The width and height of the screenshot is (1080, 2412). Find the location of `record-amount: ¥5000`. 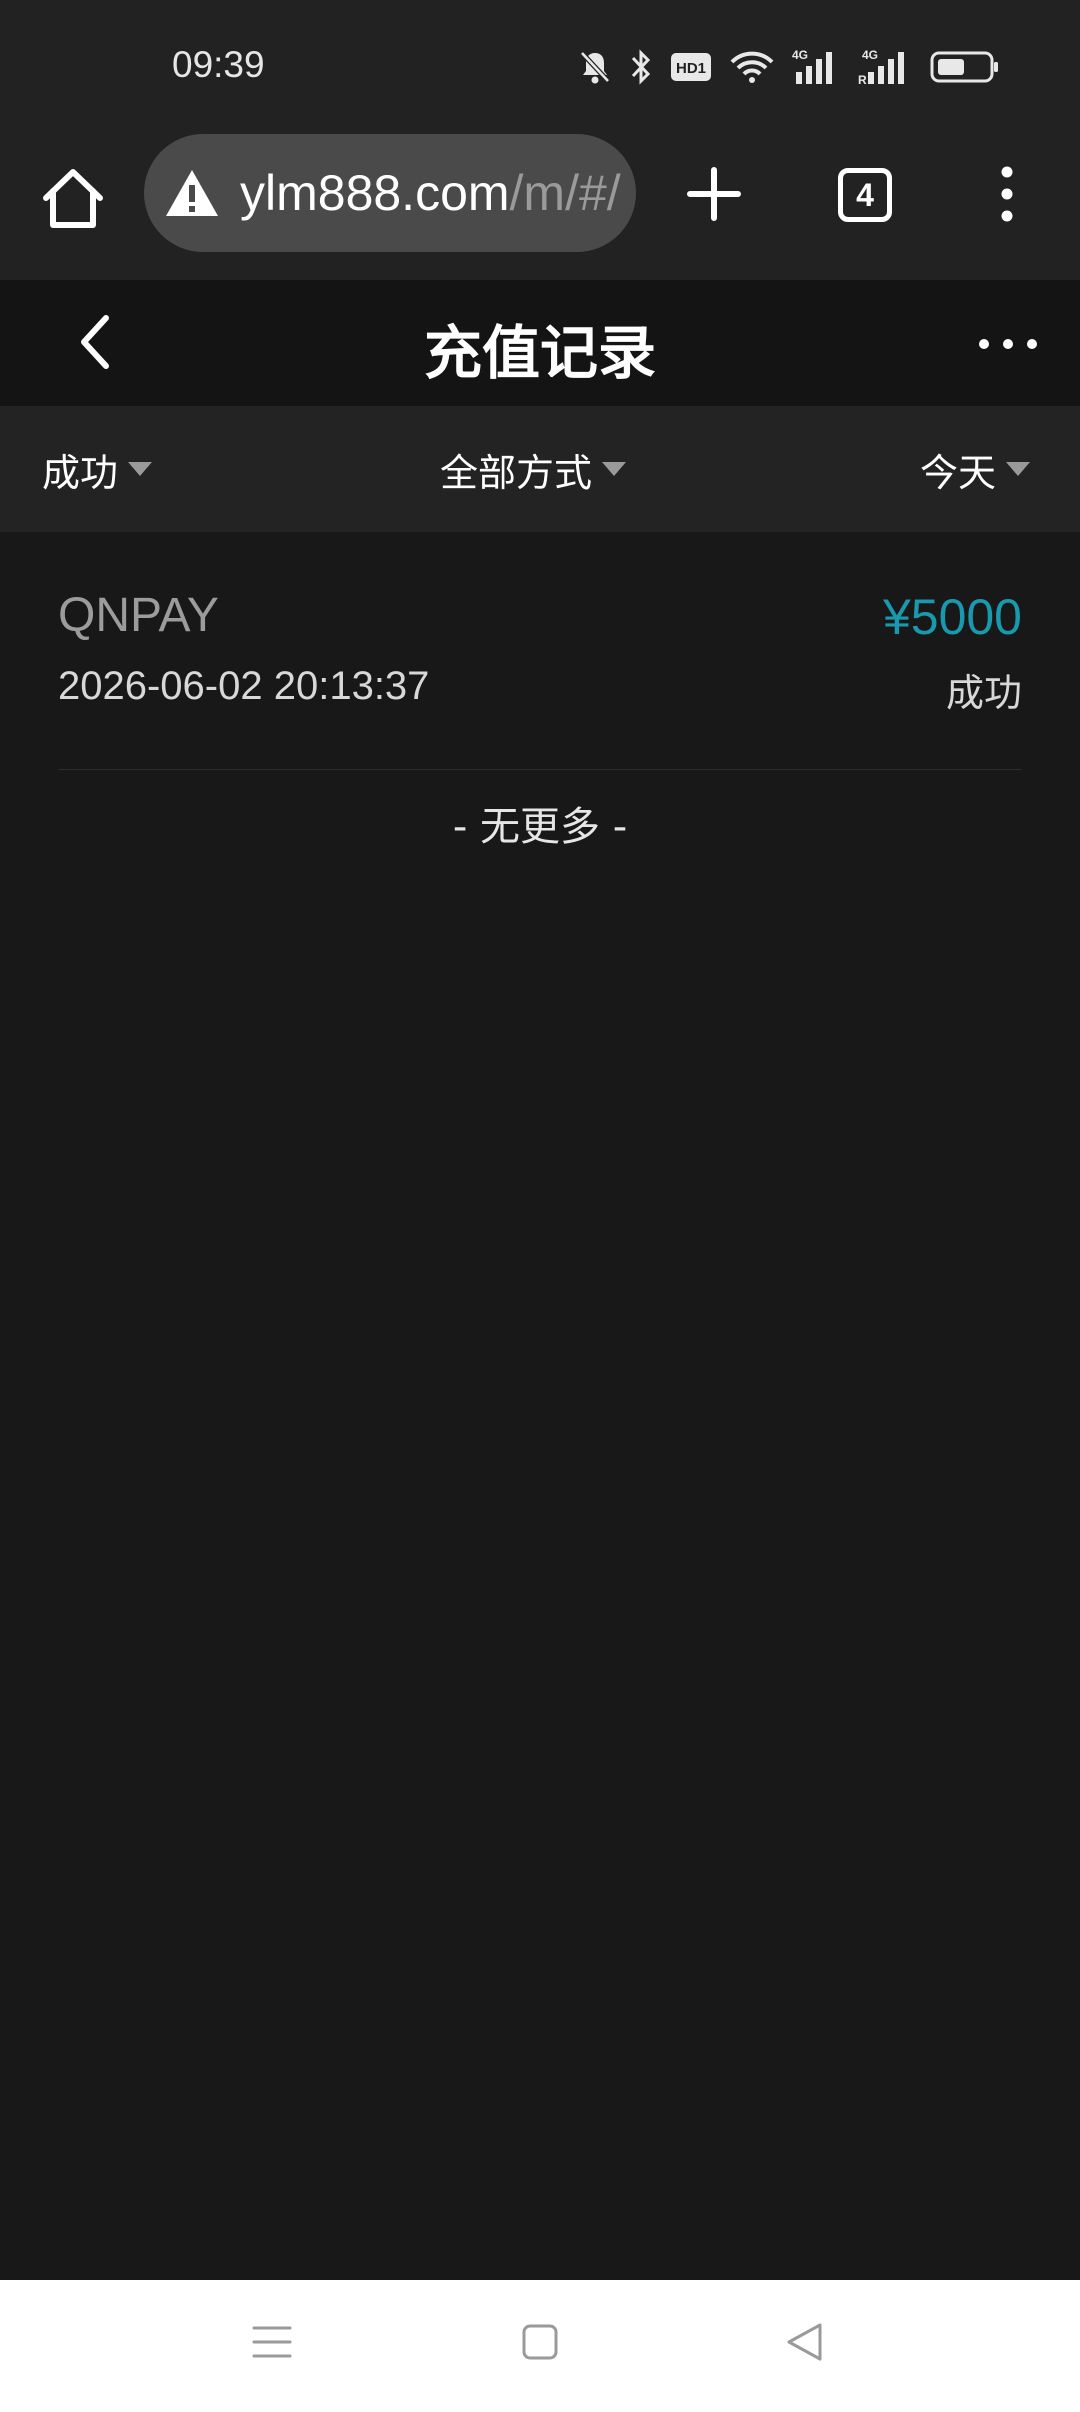

record-amount: ¥5000 is located at coordinates (952, 617).